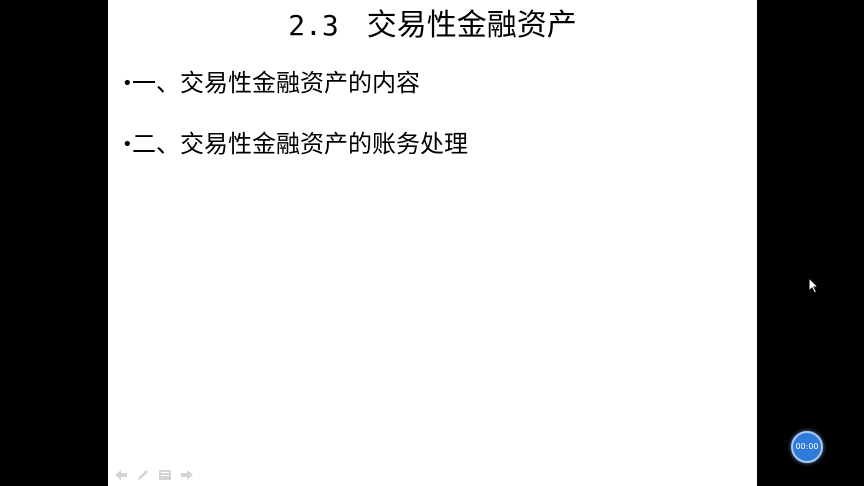  What do you see at coordinates (471, 25) in the screenshot?
I see `slide-title-text: 交易性金融资产` at bounding box center [471, 25].